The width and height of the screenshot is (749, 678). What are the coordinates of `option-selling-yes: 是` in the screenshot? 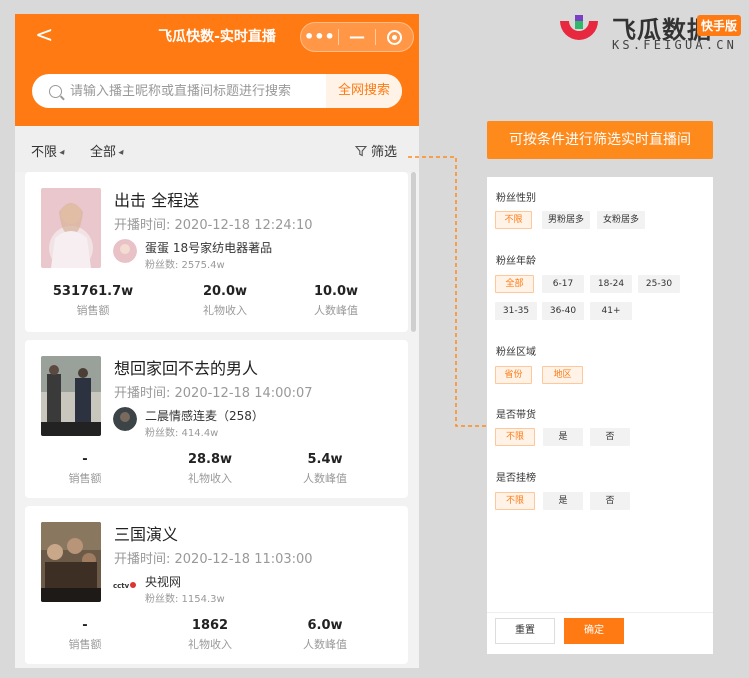 It's located at (563, 437).